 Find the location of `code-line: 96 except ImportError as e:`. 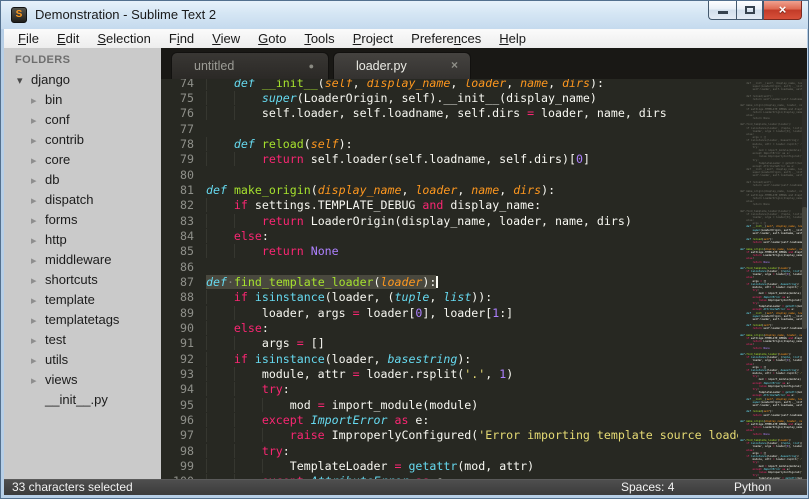

code-line: 96 except ImportError as e: is located at coordinates (484, 420).